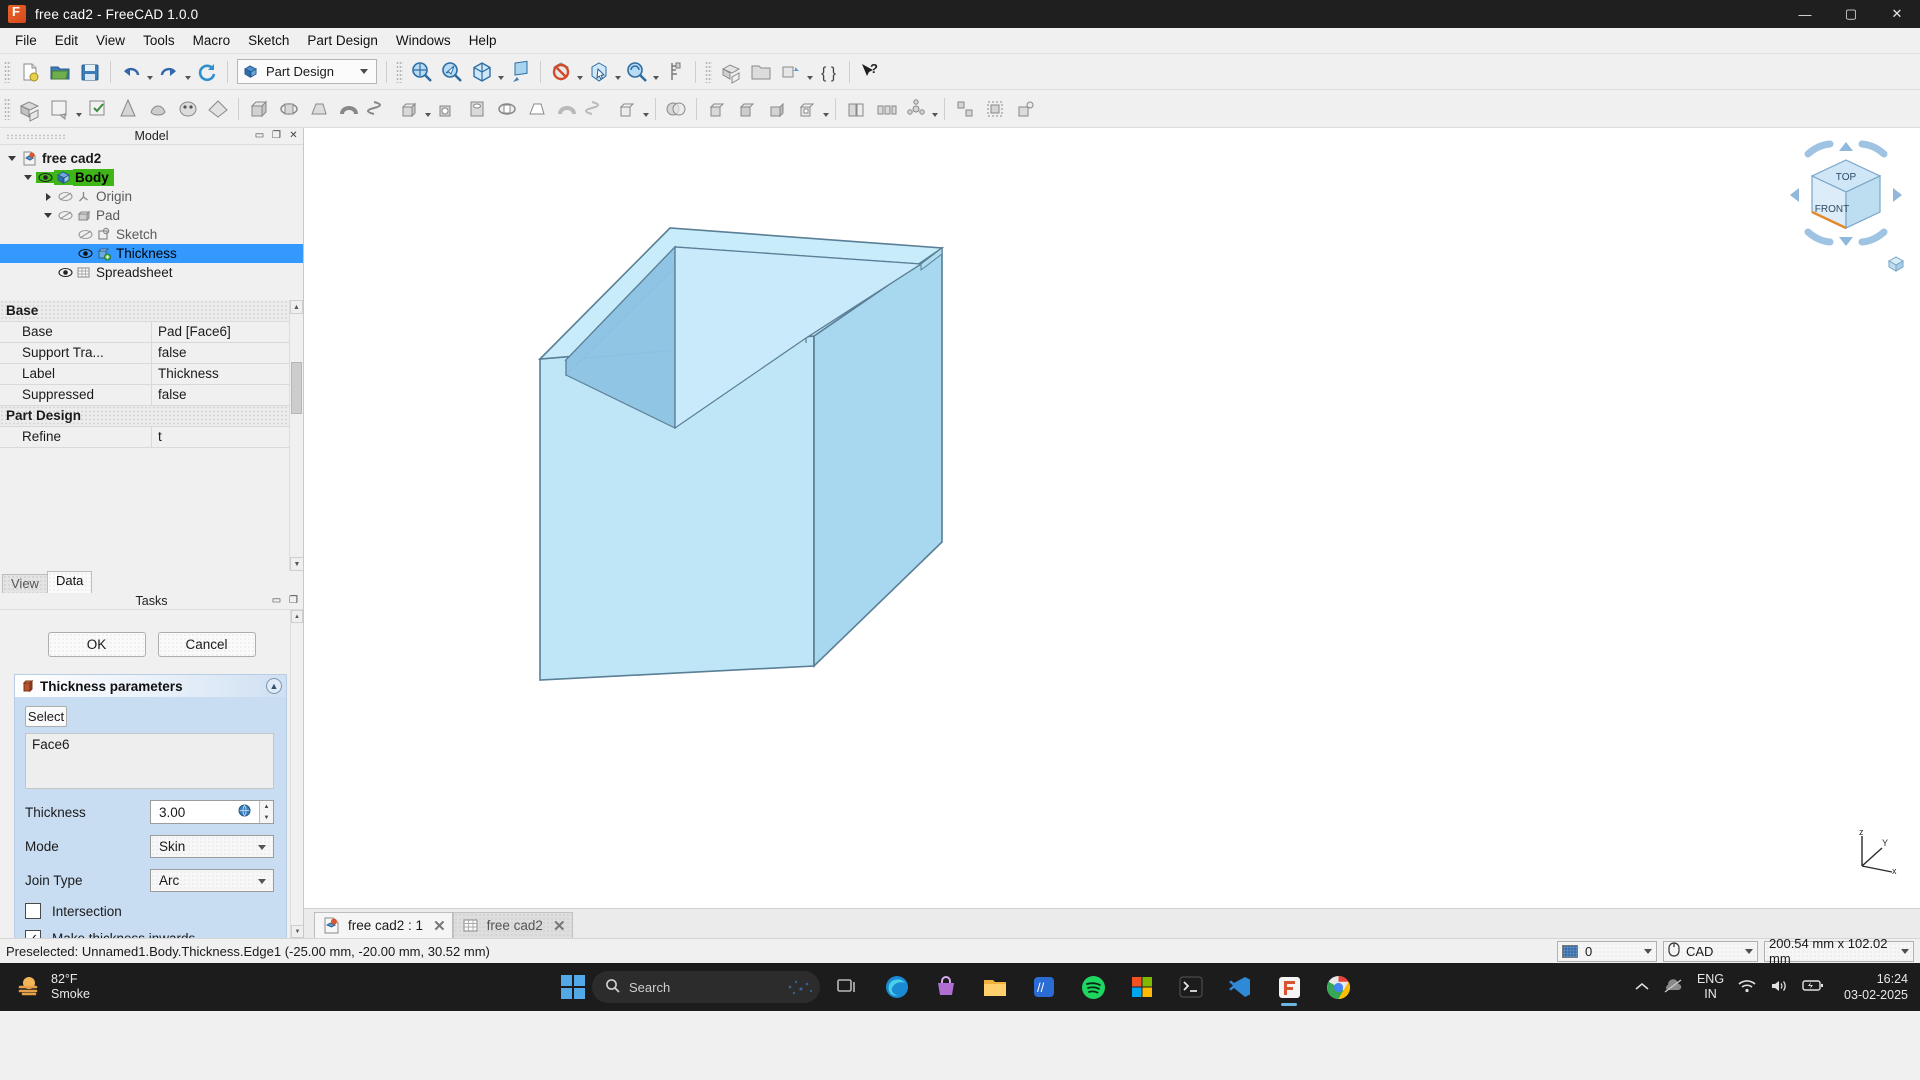  Describe the element at coordinates (1338, 987) in the screenshot. I see `chrome-icon` at that location.